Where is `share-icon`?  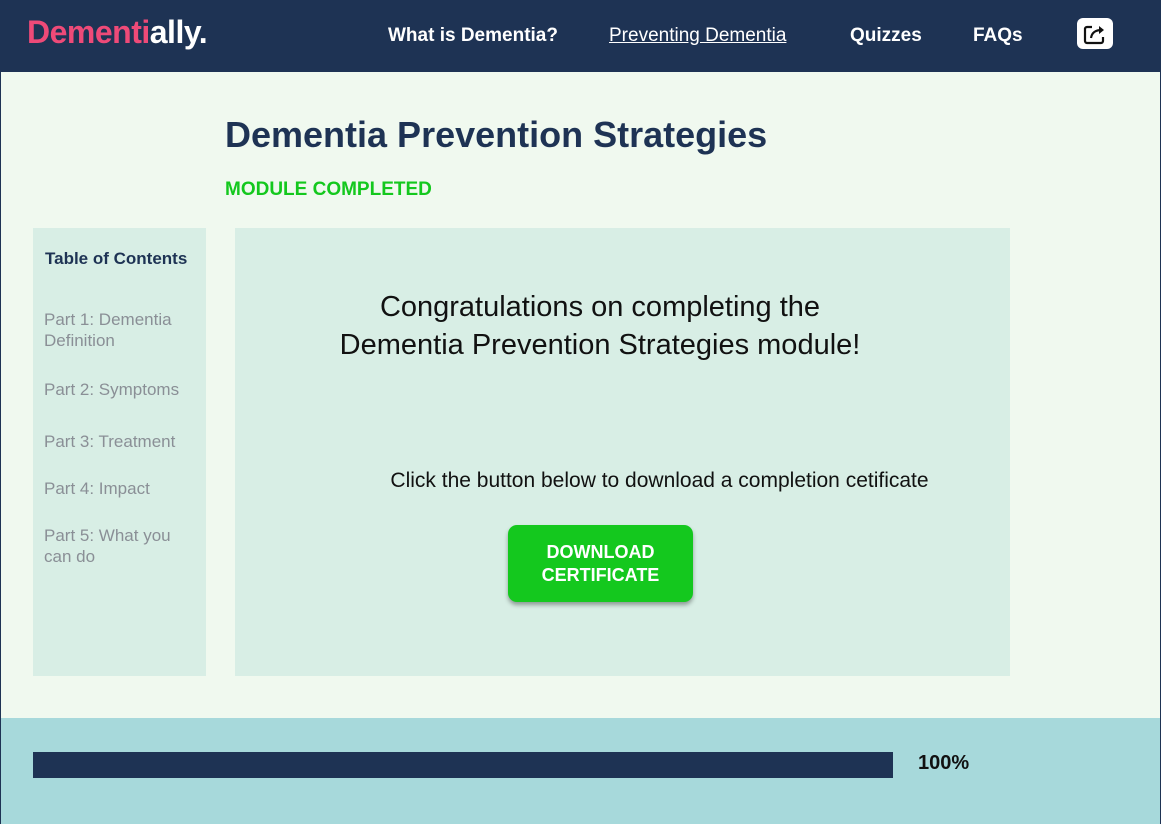
share-icon is located at coordinates (1094, 34).